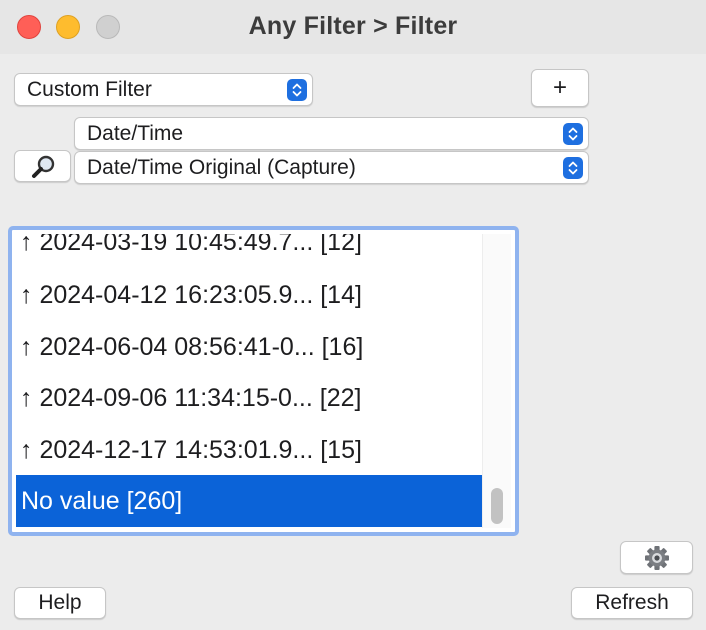  I want to click on field-label: Date/Time Original (Capture), so click(221, 167).